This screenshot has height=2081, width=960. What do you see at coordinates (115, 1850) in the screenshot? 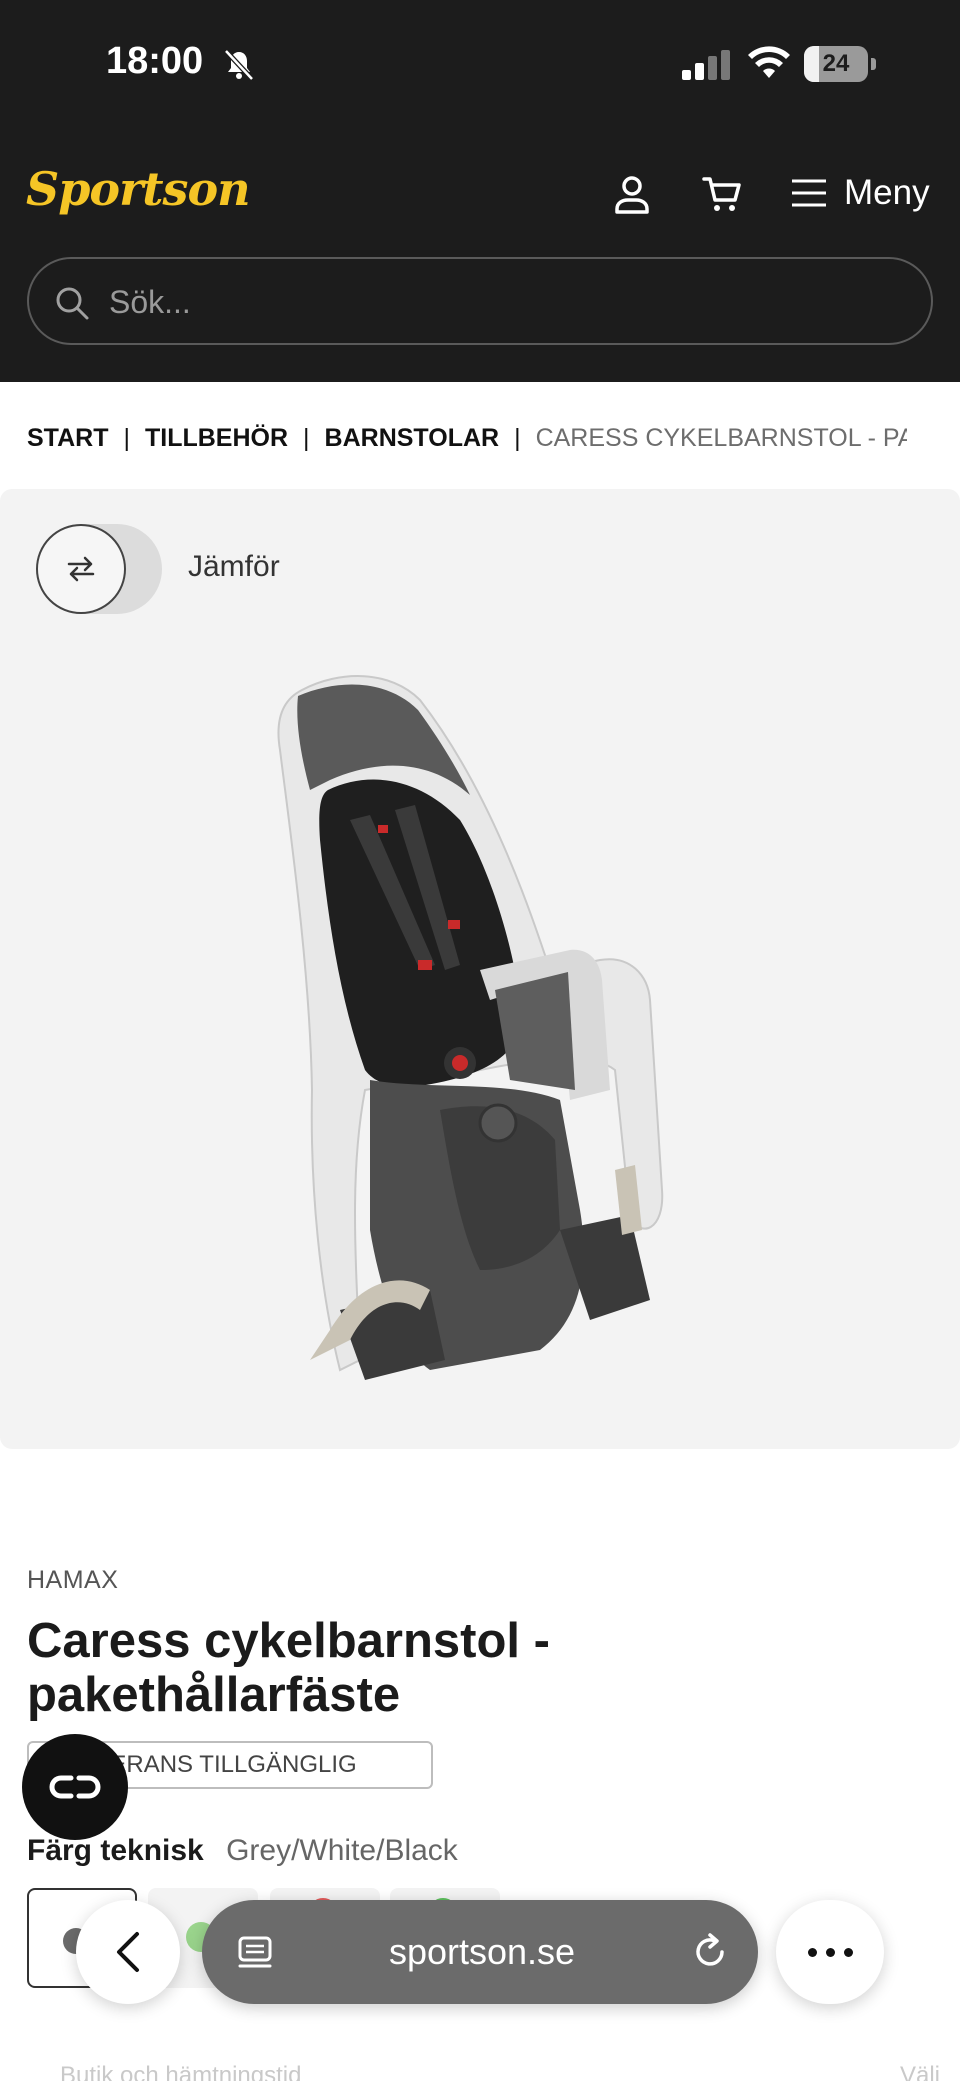
I see `color-label: Färg teknisk` at bounding box center [115, 1850].